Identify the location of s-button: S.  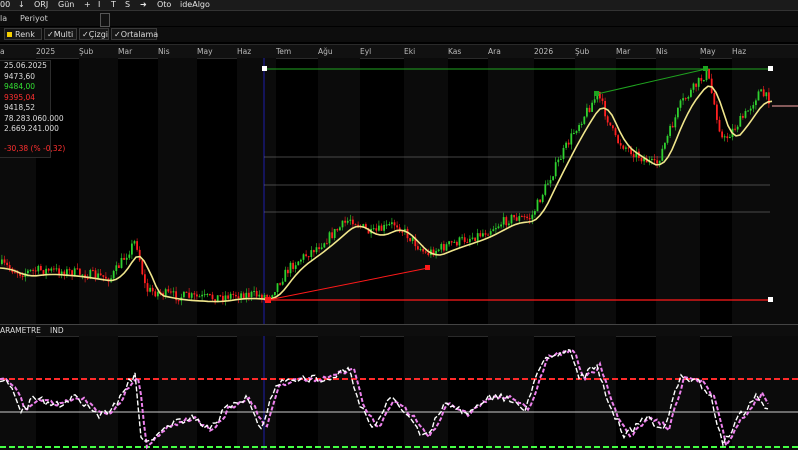
(127, 5).